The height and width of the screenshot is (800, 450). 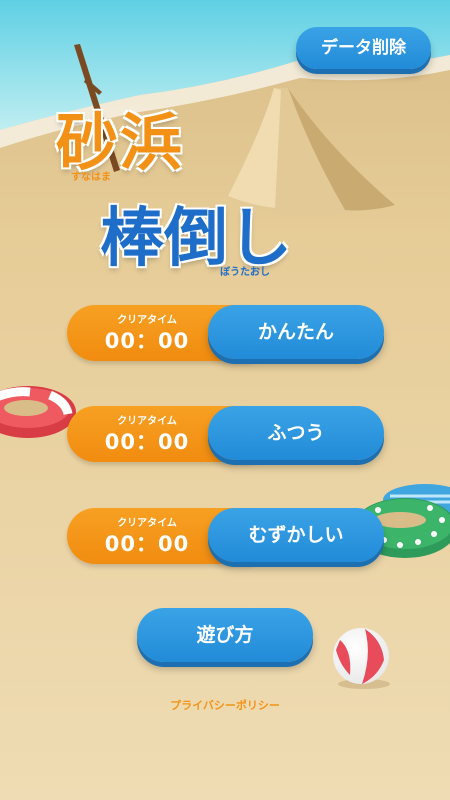 I want to click on hard-button: むずかしい, so click(x=296, y=535).